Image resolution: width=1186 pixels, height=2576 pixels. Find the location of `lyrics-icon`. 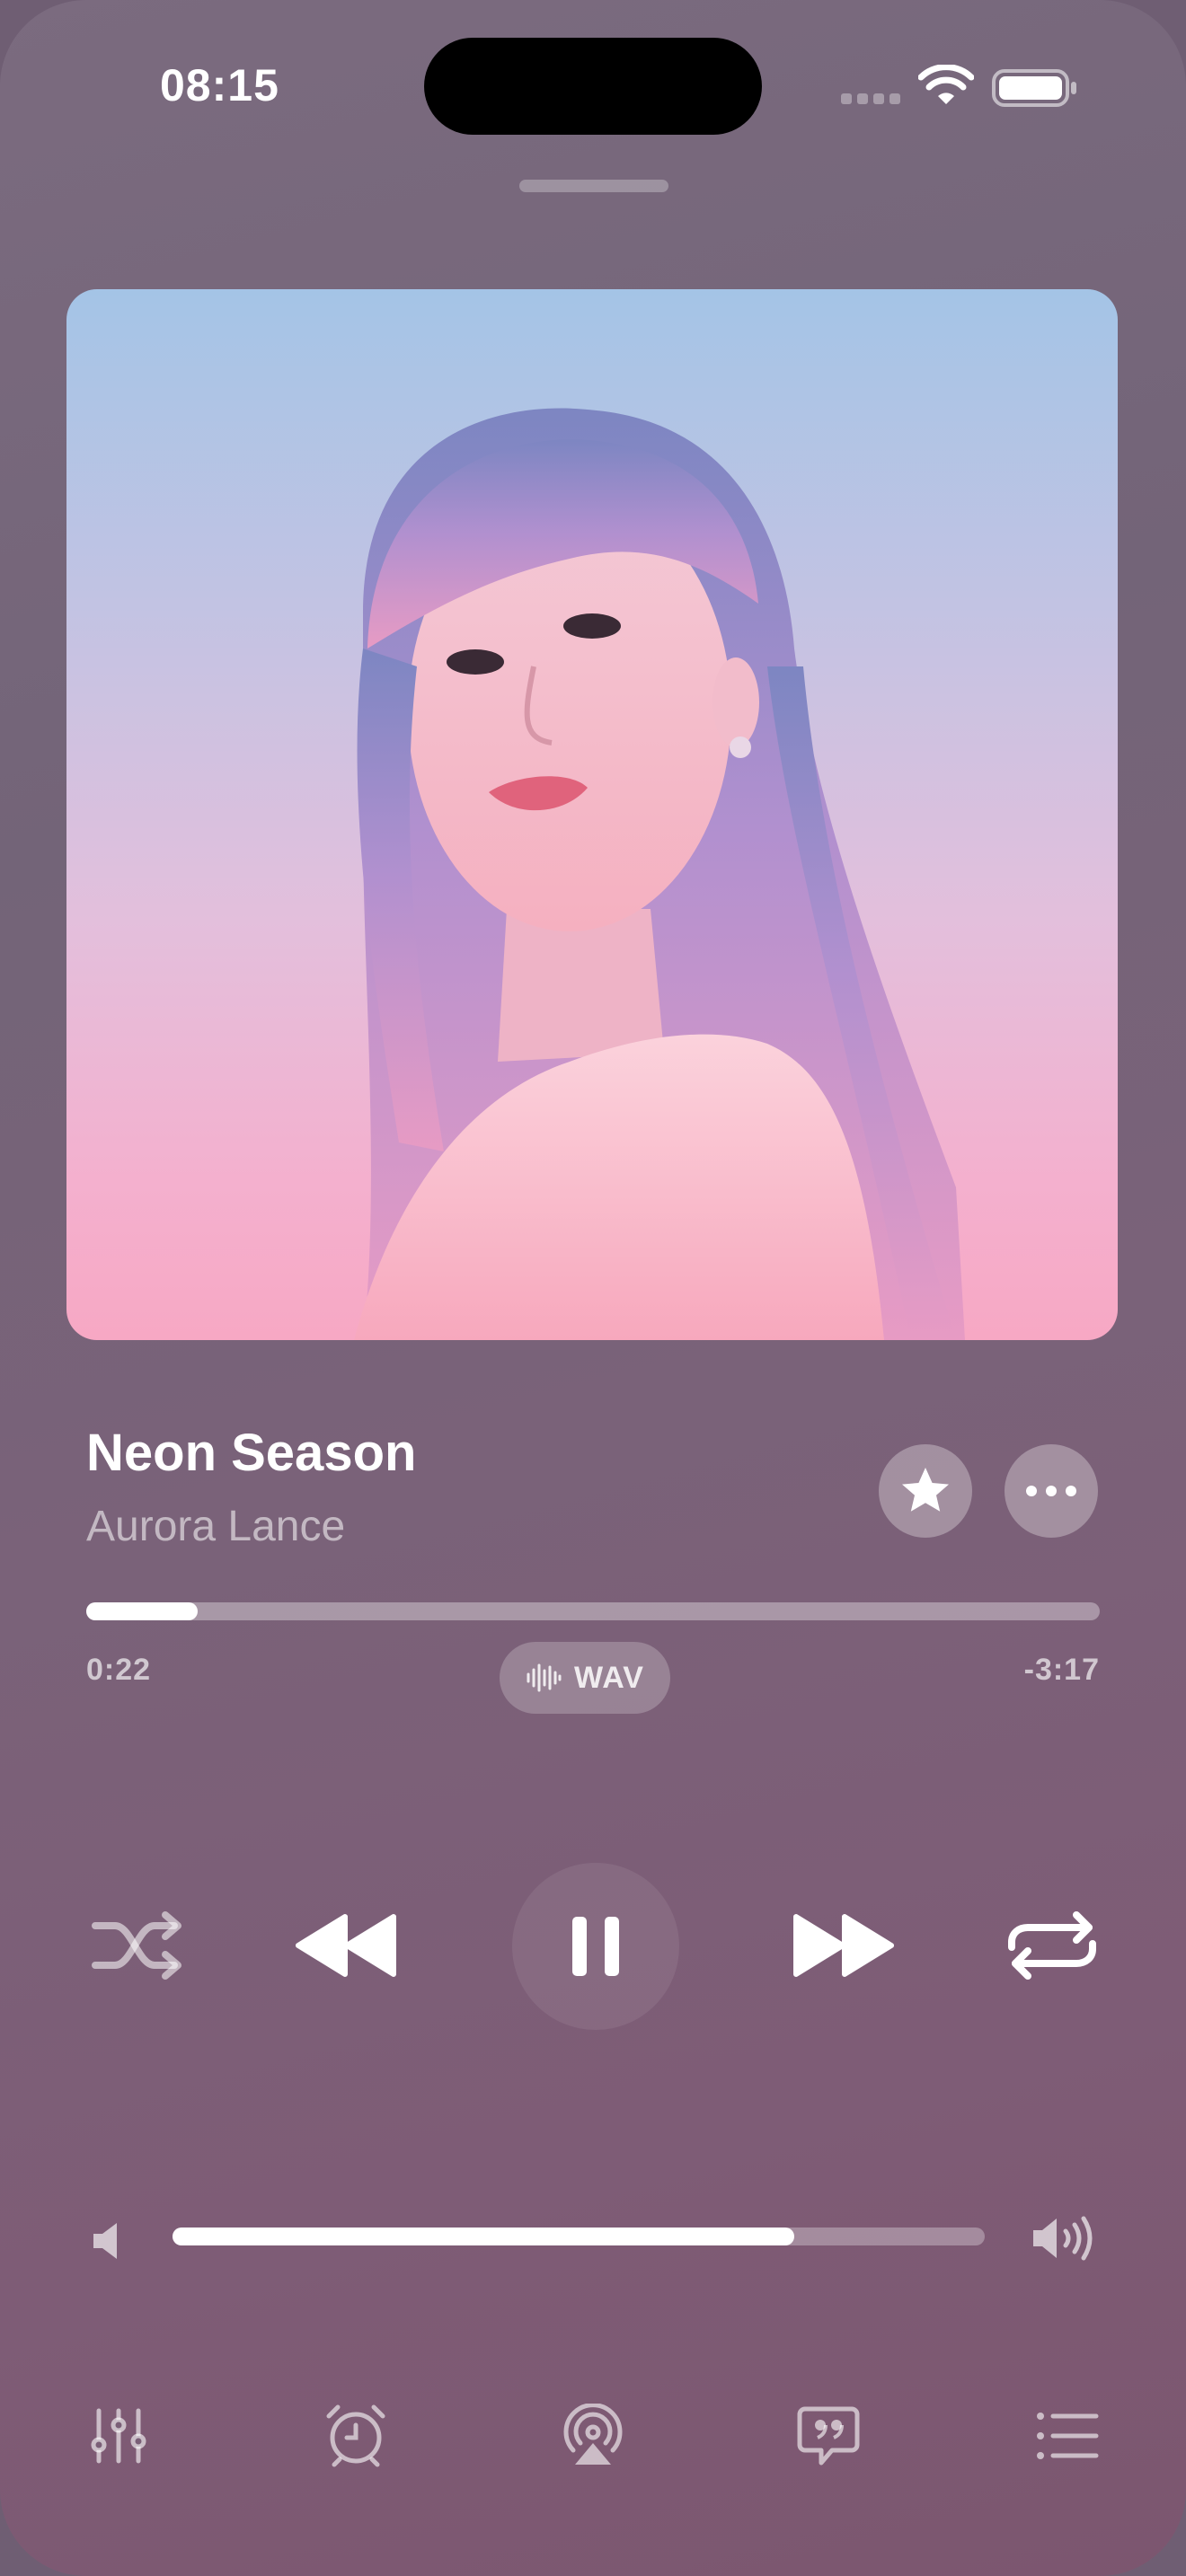

lyrics-icon is located at coordinates (828, 2436).